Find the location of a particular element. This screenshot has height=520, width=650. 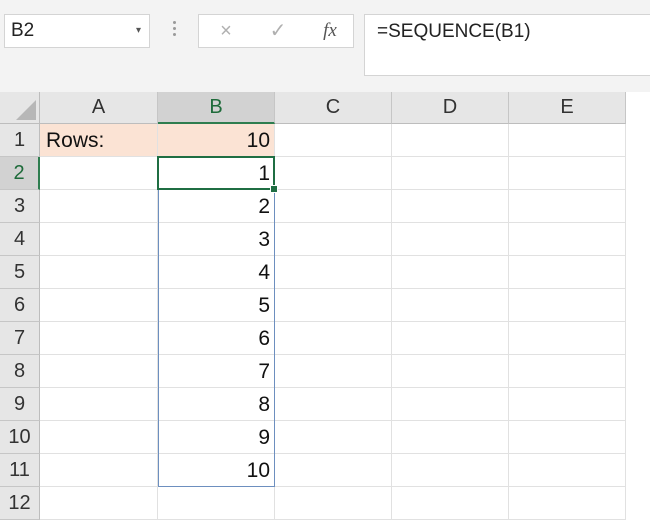

cell-d9 is located at coordinates (450, 404).